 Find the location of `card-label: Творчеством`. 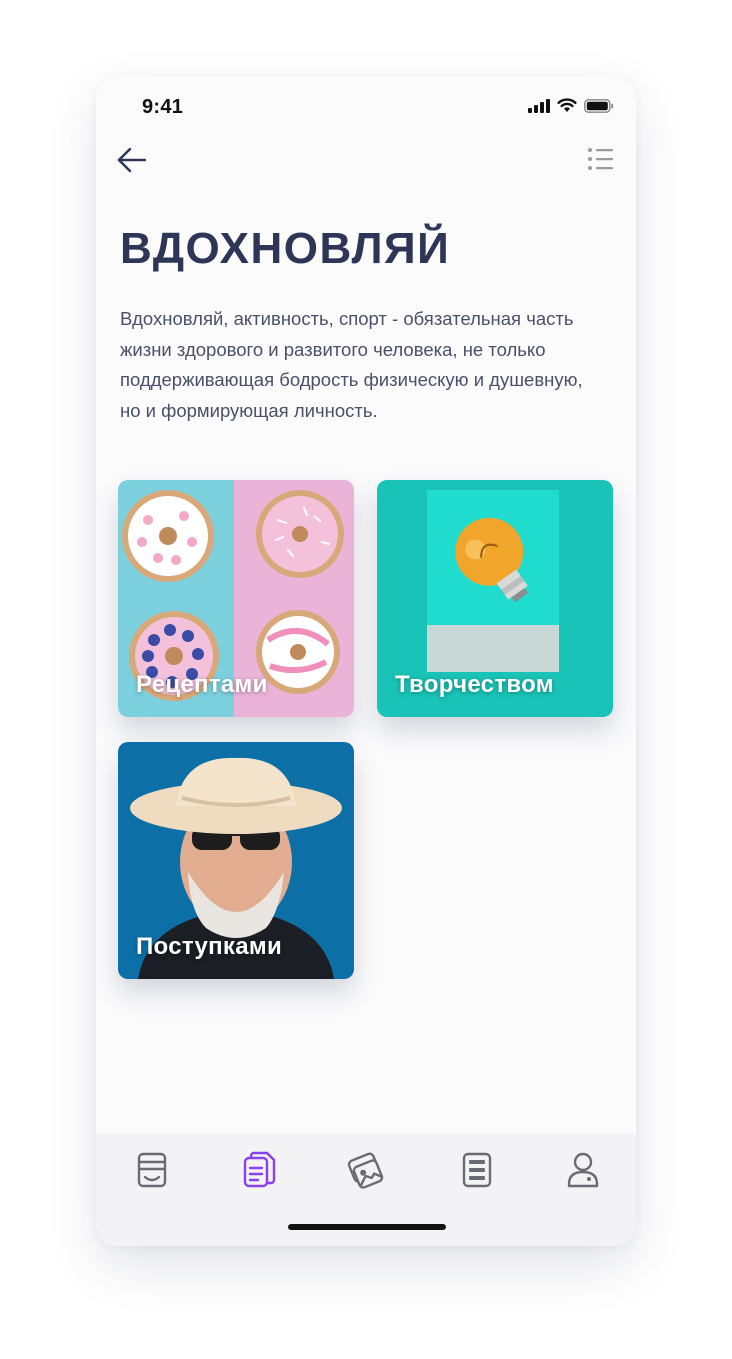

card-label: Творчеством is located at coordinates (474, 684).